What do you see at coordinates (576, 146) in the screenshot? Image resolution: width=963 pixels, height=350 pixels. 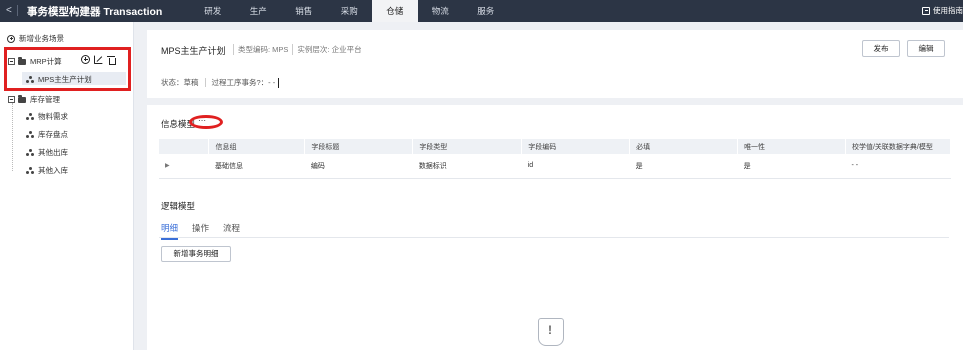 I see `column-header: 字段编码` at bounding box center [576, 146].